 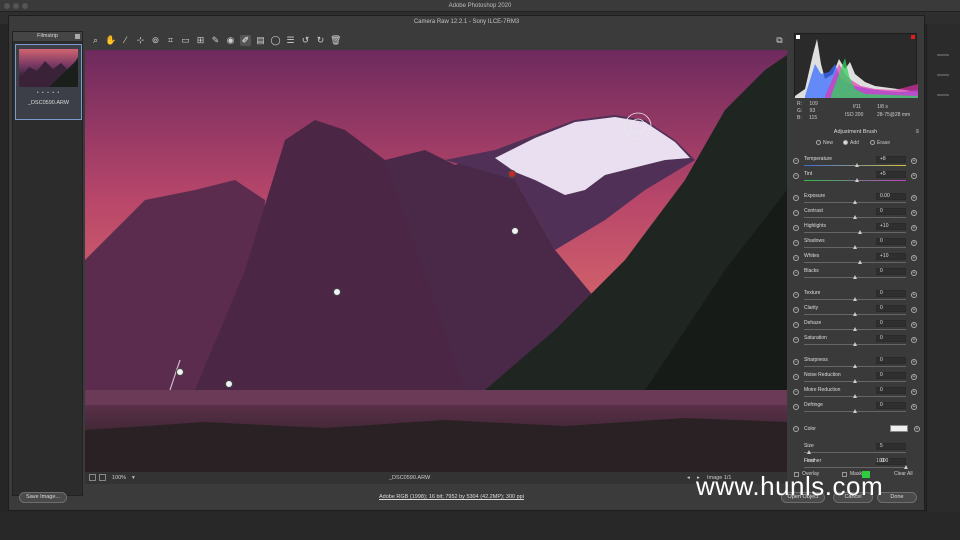 What do you see at coordinates (77, 36) in the screenshot?
I see `filmstrip-menu-icon` at bounding box center [77, 36].